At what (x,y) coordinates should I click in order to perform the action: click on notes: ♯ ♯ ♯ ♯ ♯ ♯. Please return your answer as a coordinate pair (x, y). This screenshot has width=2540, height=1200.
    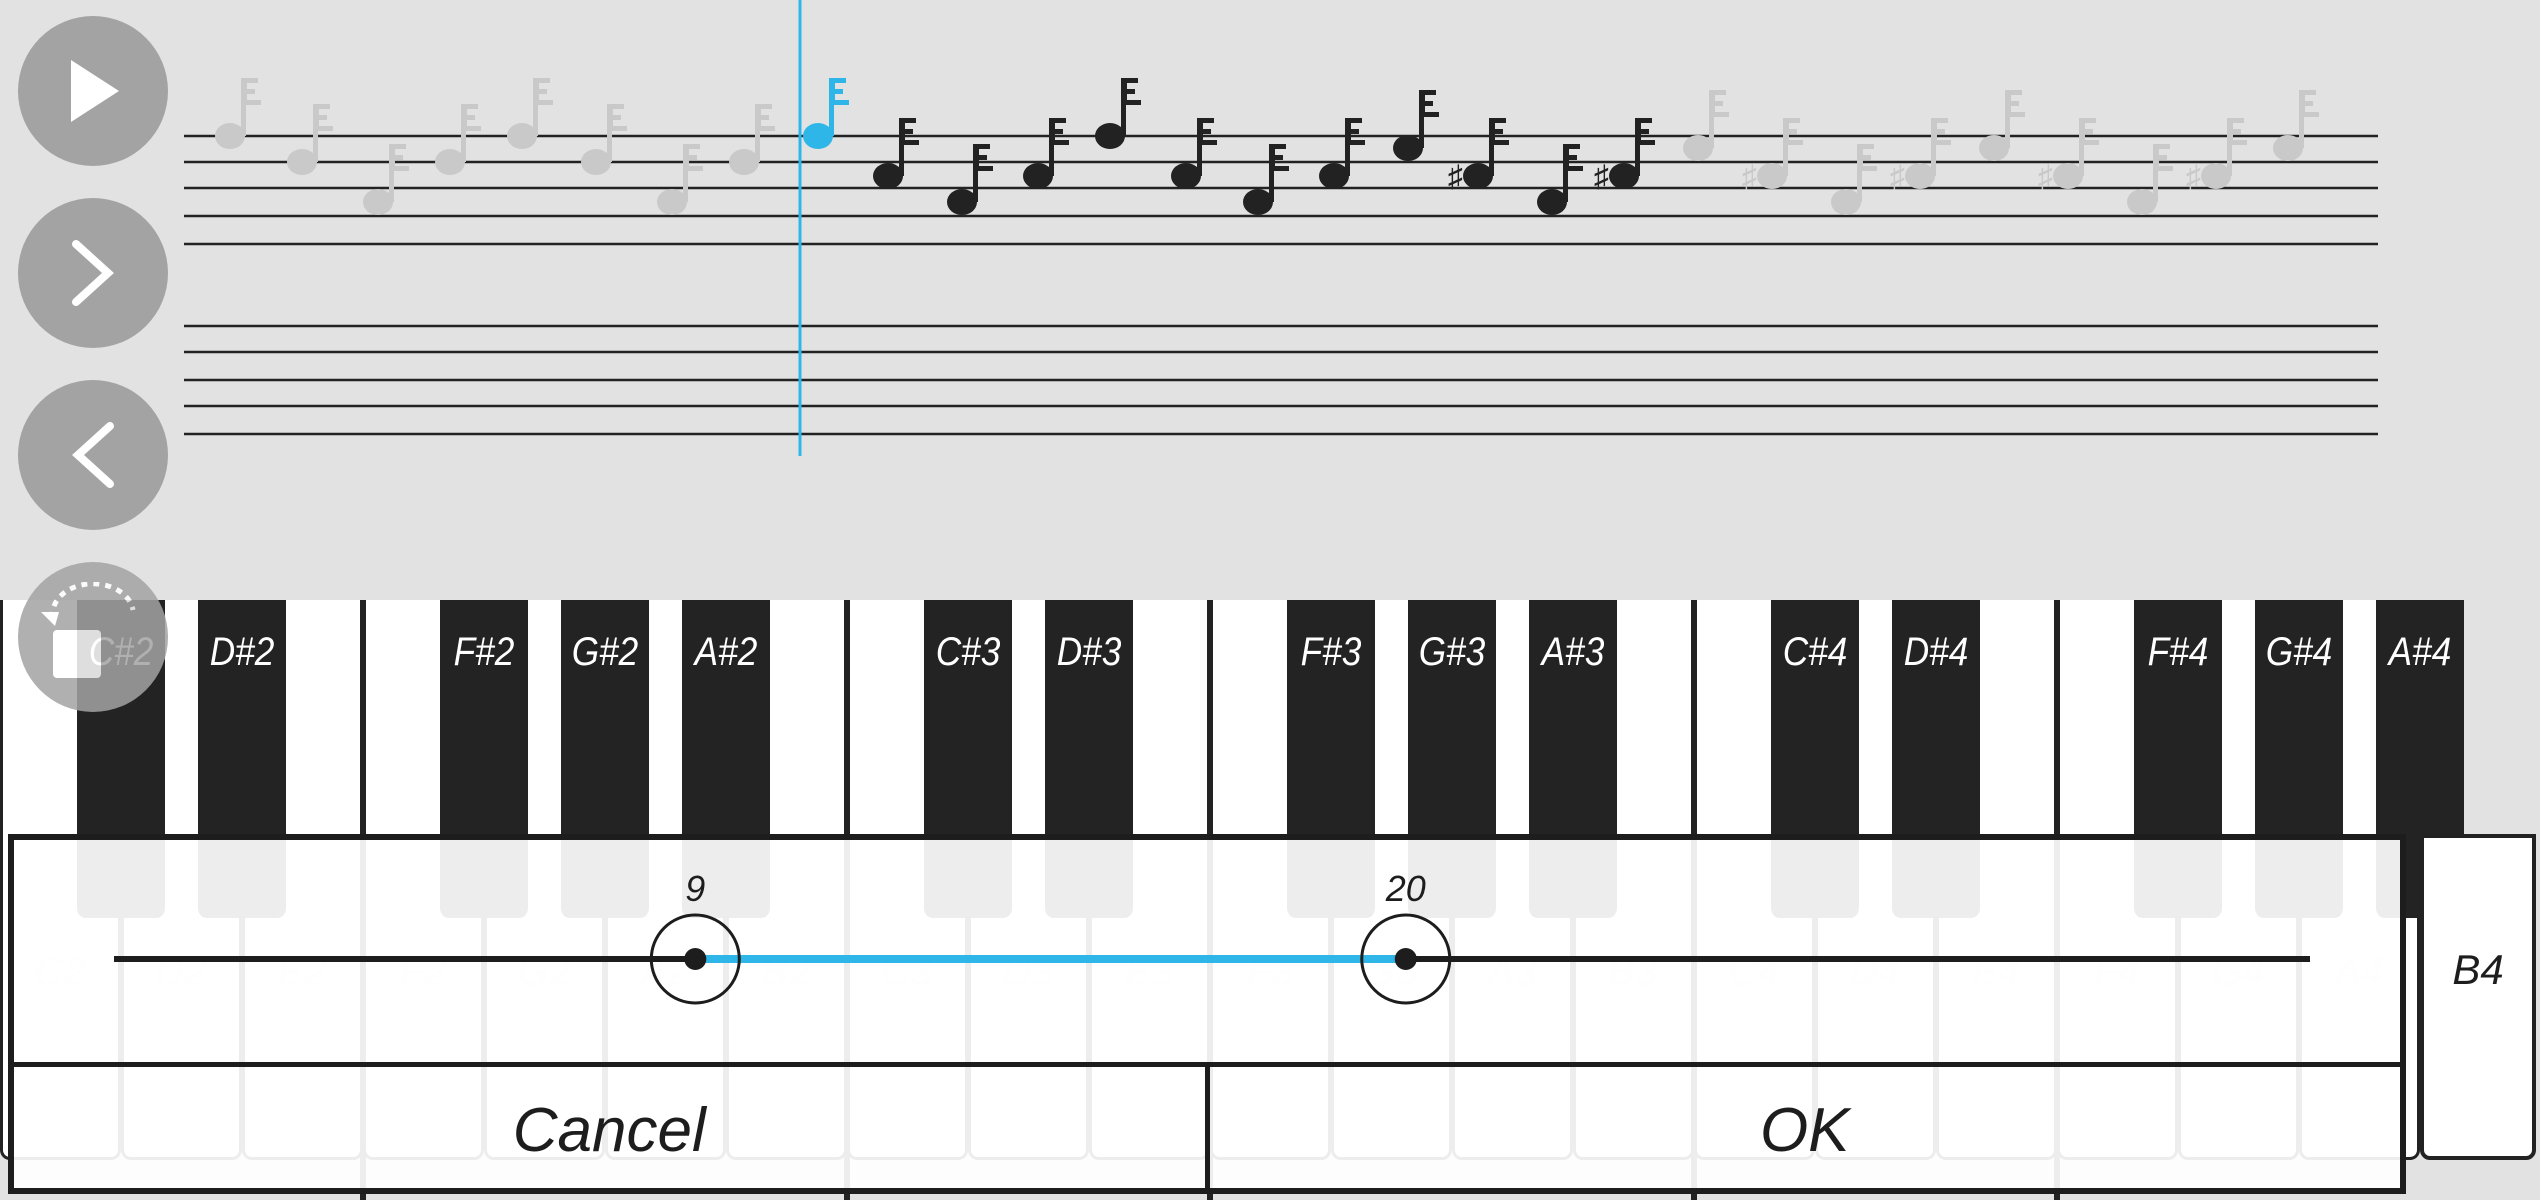
    Looking at the image, I should click on (1267, 146).